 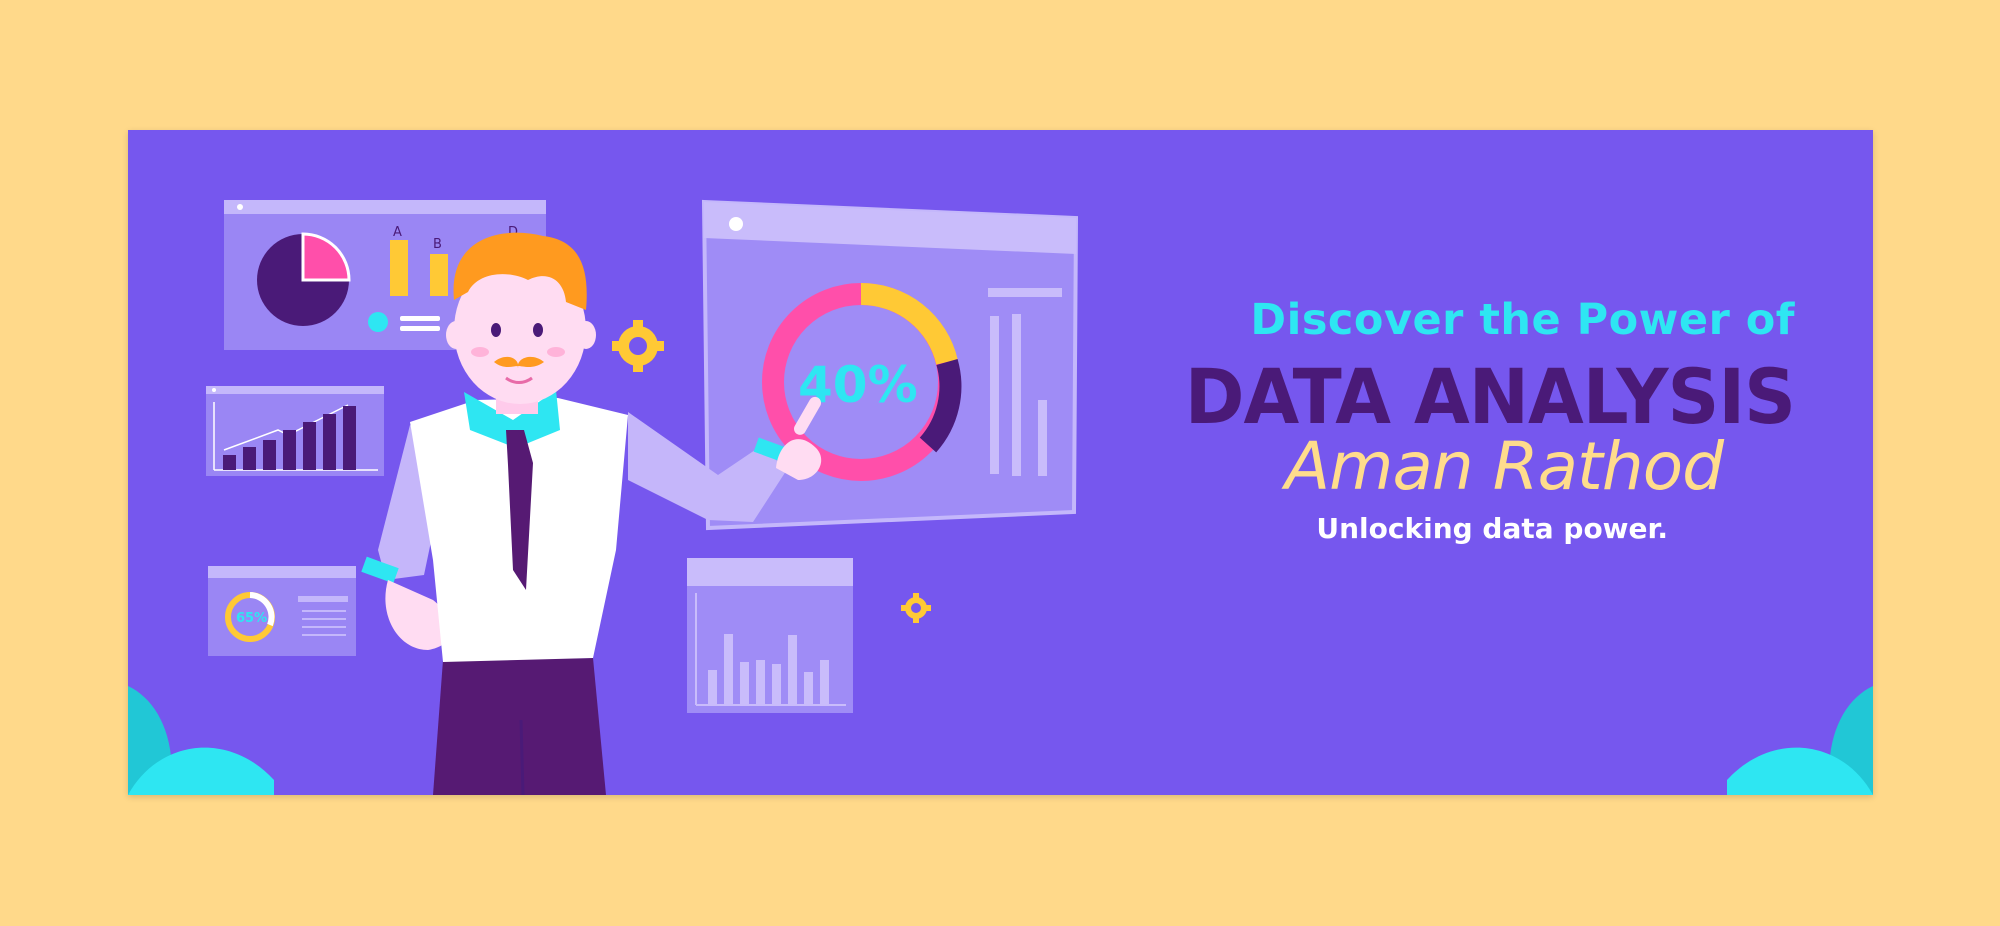 I want to click on kicker-text: Discover the Power of, so click(x=1522, y=320).